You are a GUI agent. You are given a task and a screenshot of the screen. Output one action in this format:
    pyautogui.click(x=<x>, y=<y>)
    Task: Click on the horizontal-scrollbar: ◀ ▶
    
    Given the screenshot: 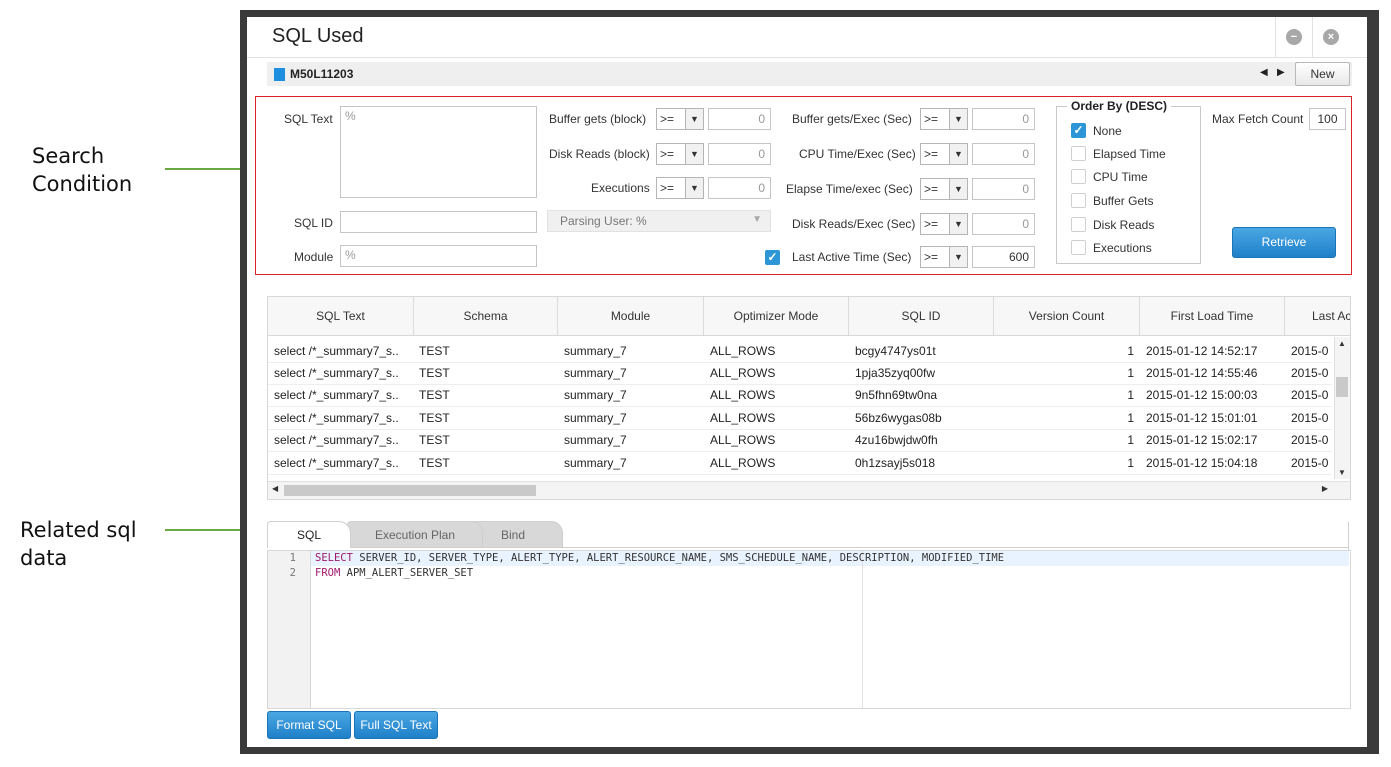 What is the action you would take?
    pyautogui.click(x=809, y=490)
    